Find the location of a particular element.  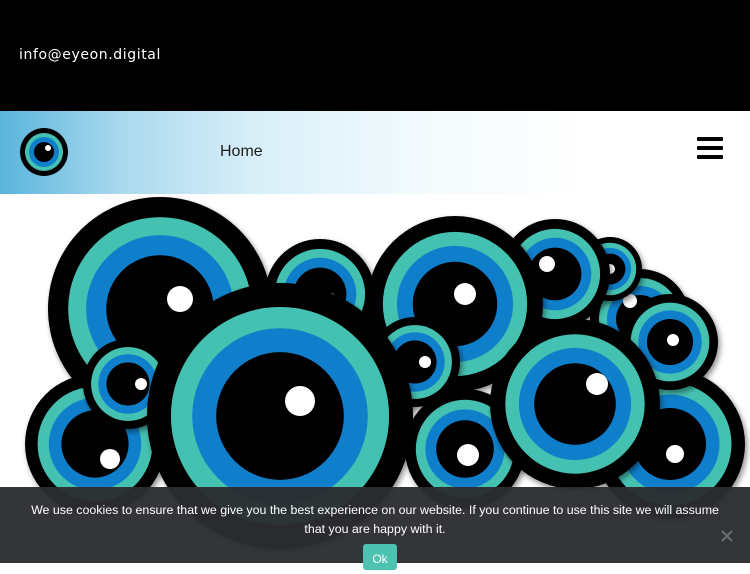

cookie-ok-button: Ok is located at coordinates (380, 557).